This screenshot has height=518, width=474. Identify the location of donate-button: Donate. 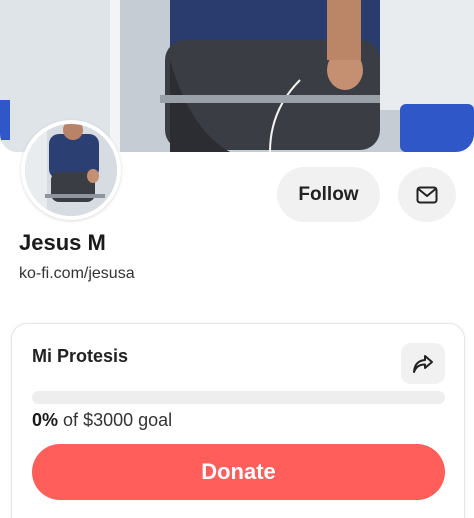
(238, 472).